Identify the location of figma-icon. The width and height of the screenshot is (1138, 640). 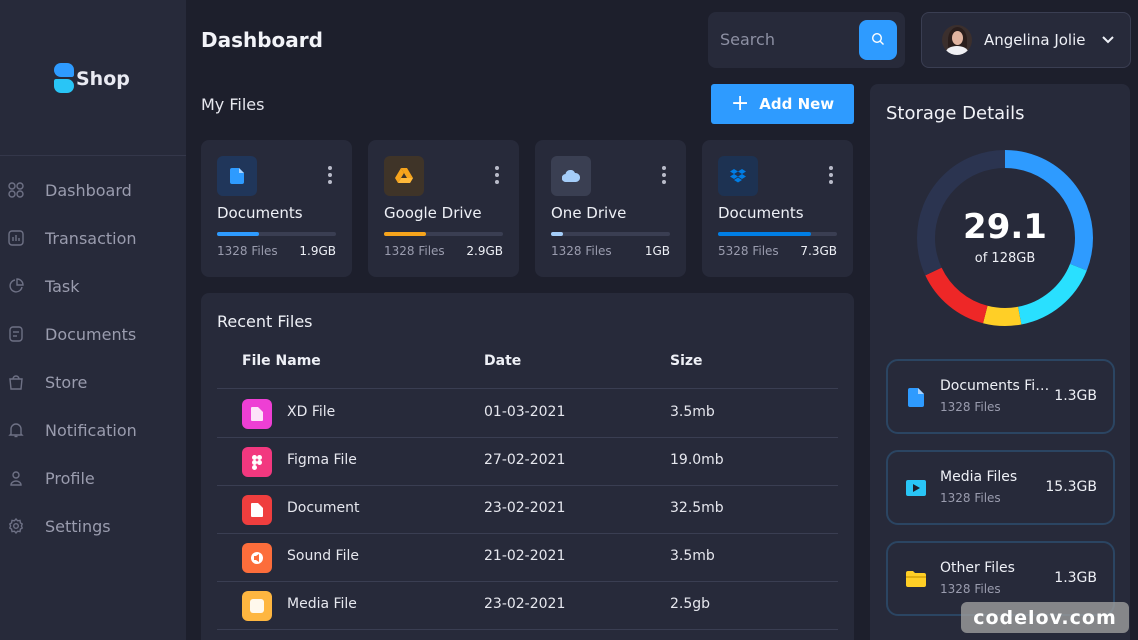
(257, 462).